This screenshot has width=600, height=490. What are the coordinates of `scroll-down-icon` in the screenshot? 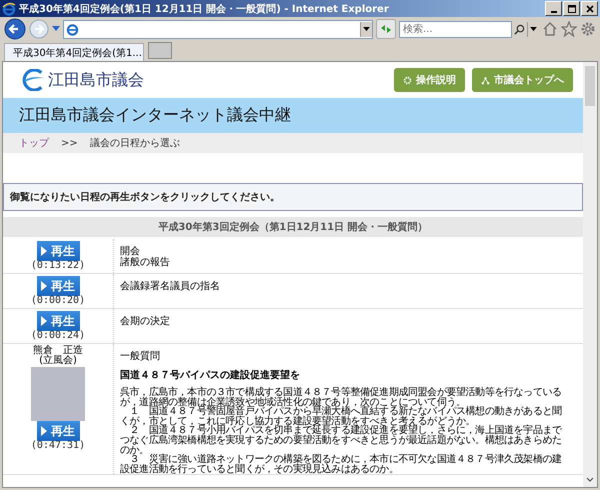 It's located at (590, 480).